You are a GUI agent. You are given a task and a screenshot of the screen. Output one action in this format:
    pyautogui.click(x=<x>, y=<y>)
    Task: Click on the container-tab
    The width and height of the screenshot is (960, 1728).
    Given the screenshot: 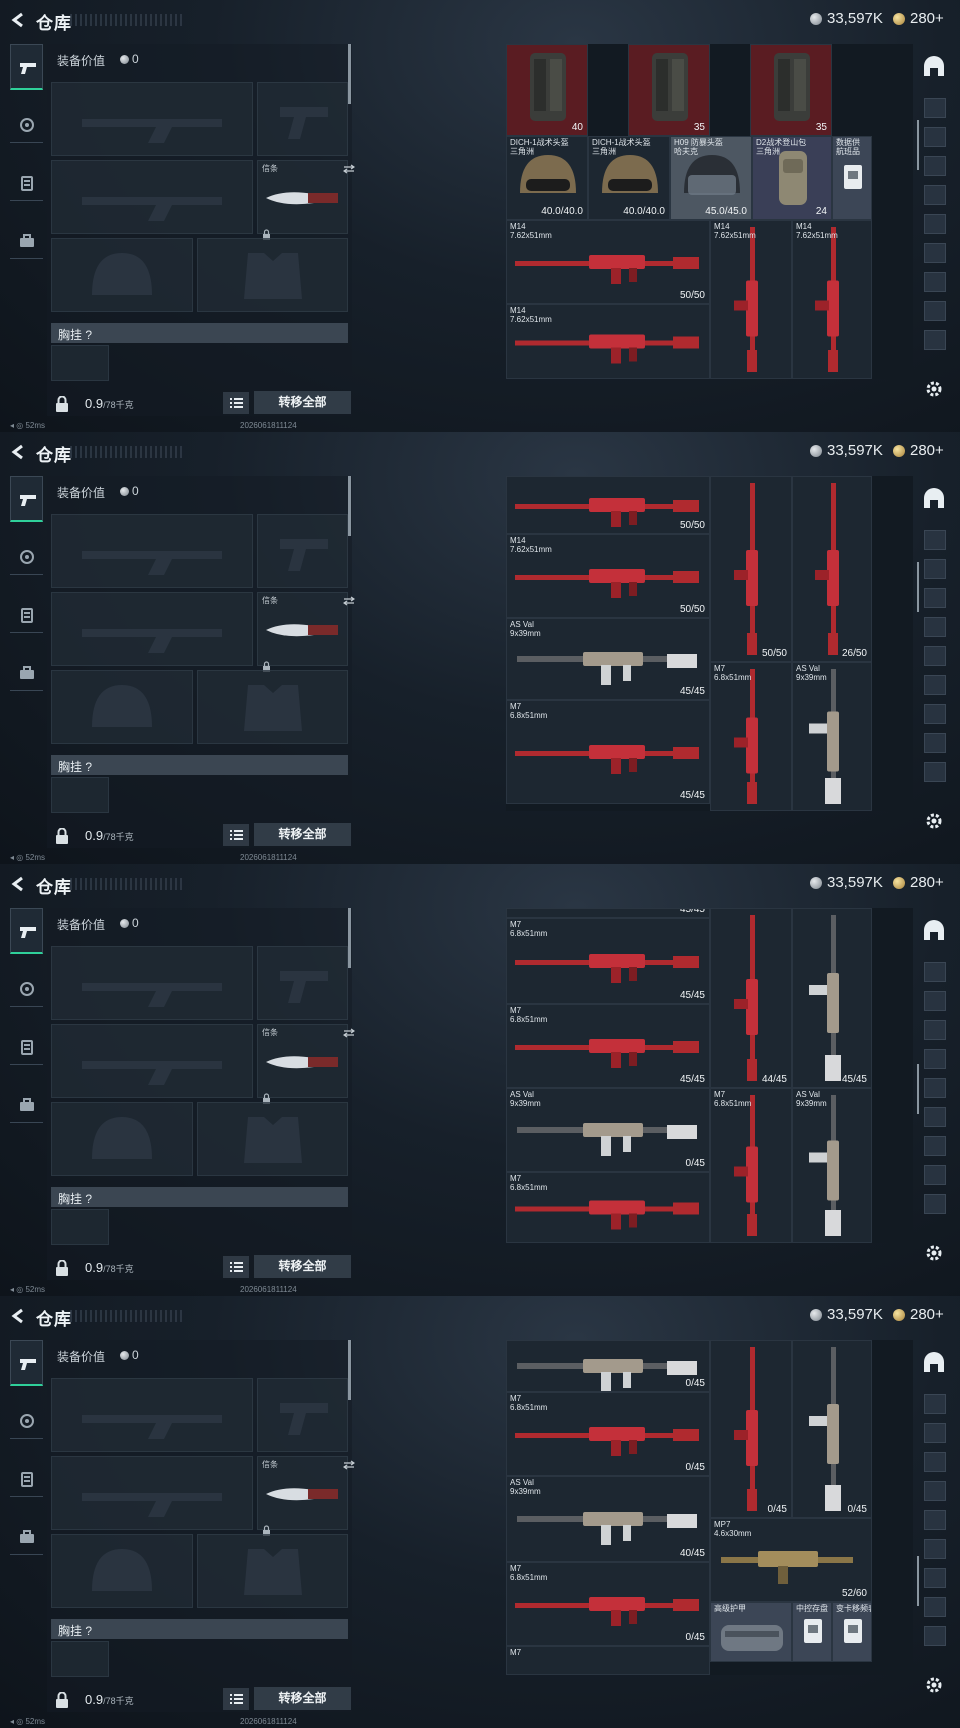 What is the action you would take?
    pyautogui.click(x=934, y=501)
    